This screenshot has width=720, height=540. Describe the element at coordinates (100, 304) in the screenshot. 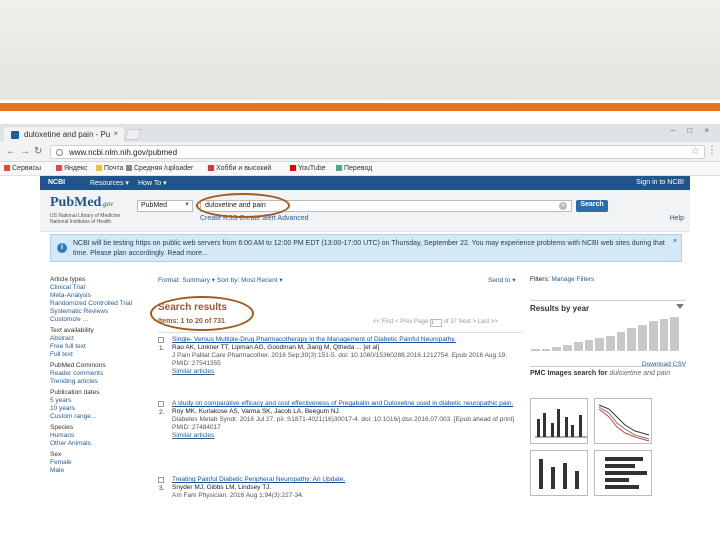

I see `filter-item: Randomized Controlled Trial` at that location.